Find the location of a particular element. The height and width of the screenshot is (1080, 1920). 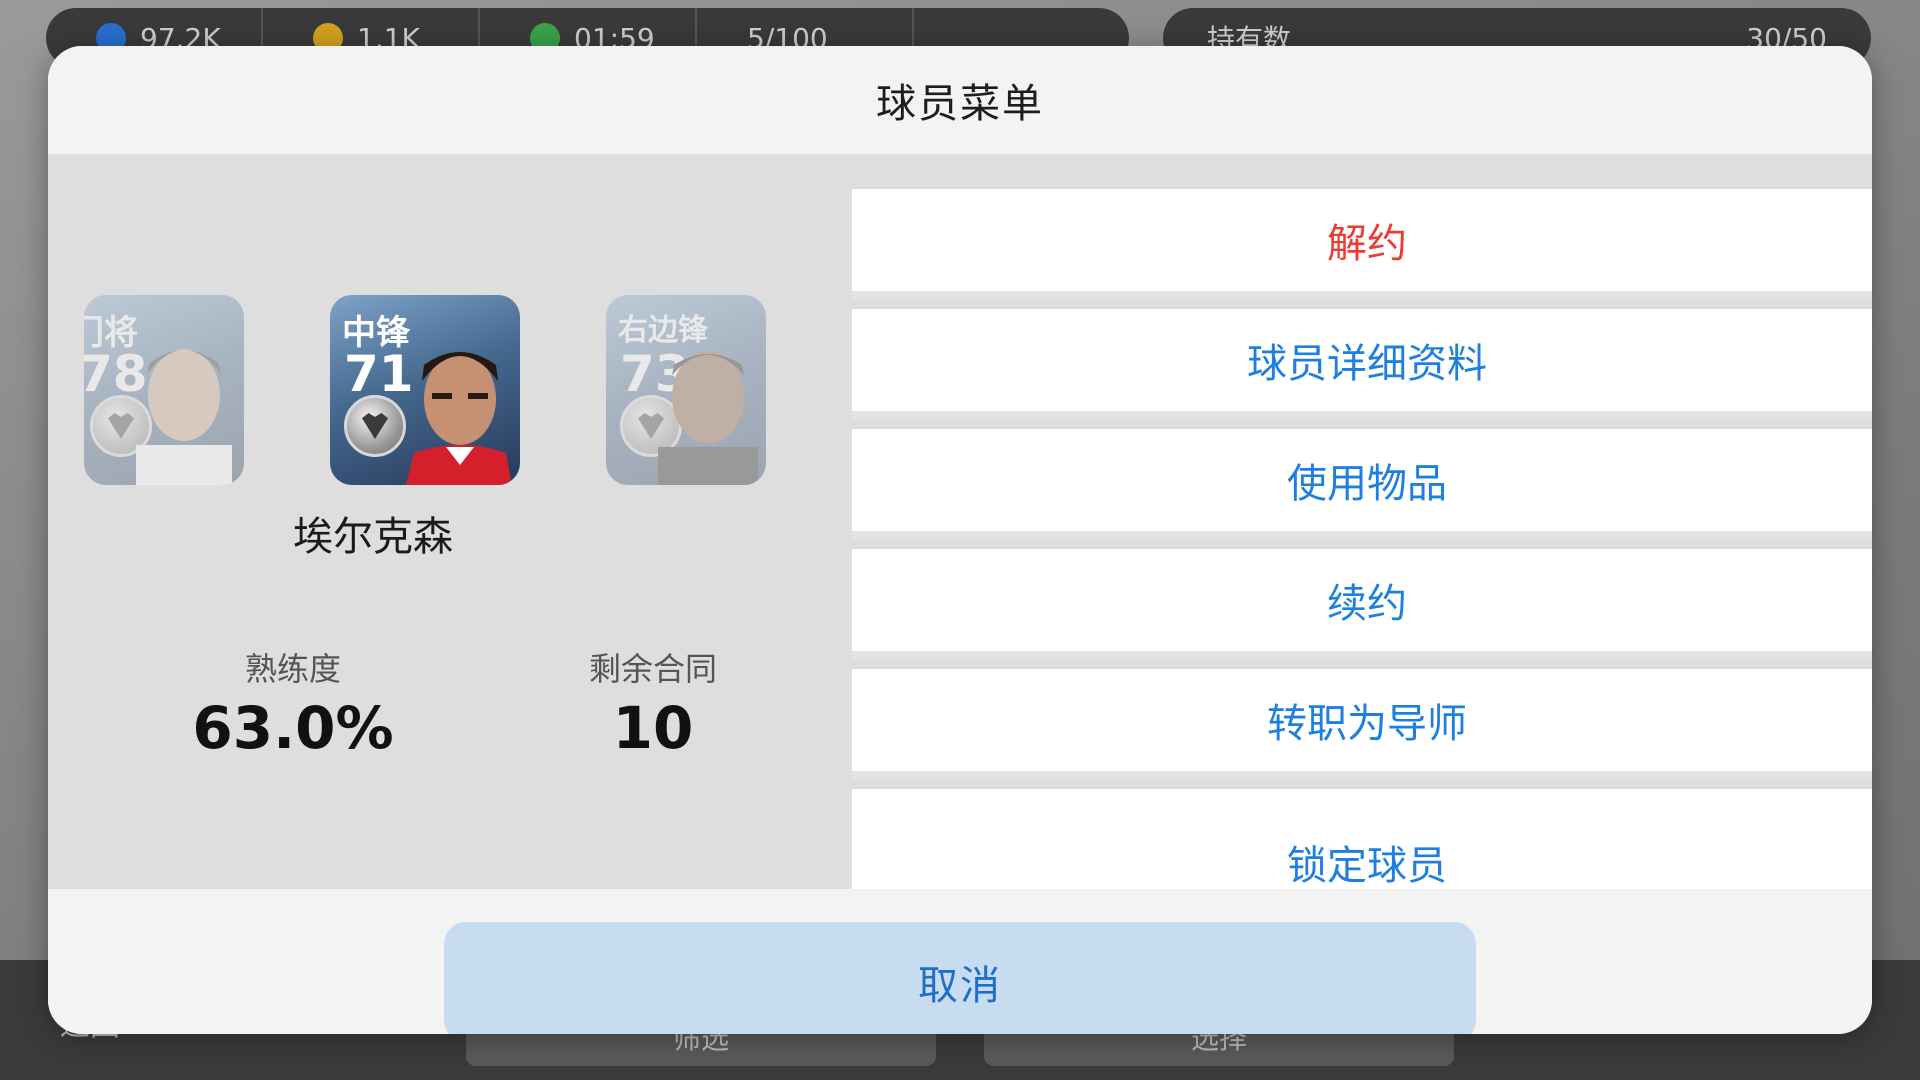

next-player-card: 右边锋 73 is located at coordinates (686, 390).